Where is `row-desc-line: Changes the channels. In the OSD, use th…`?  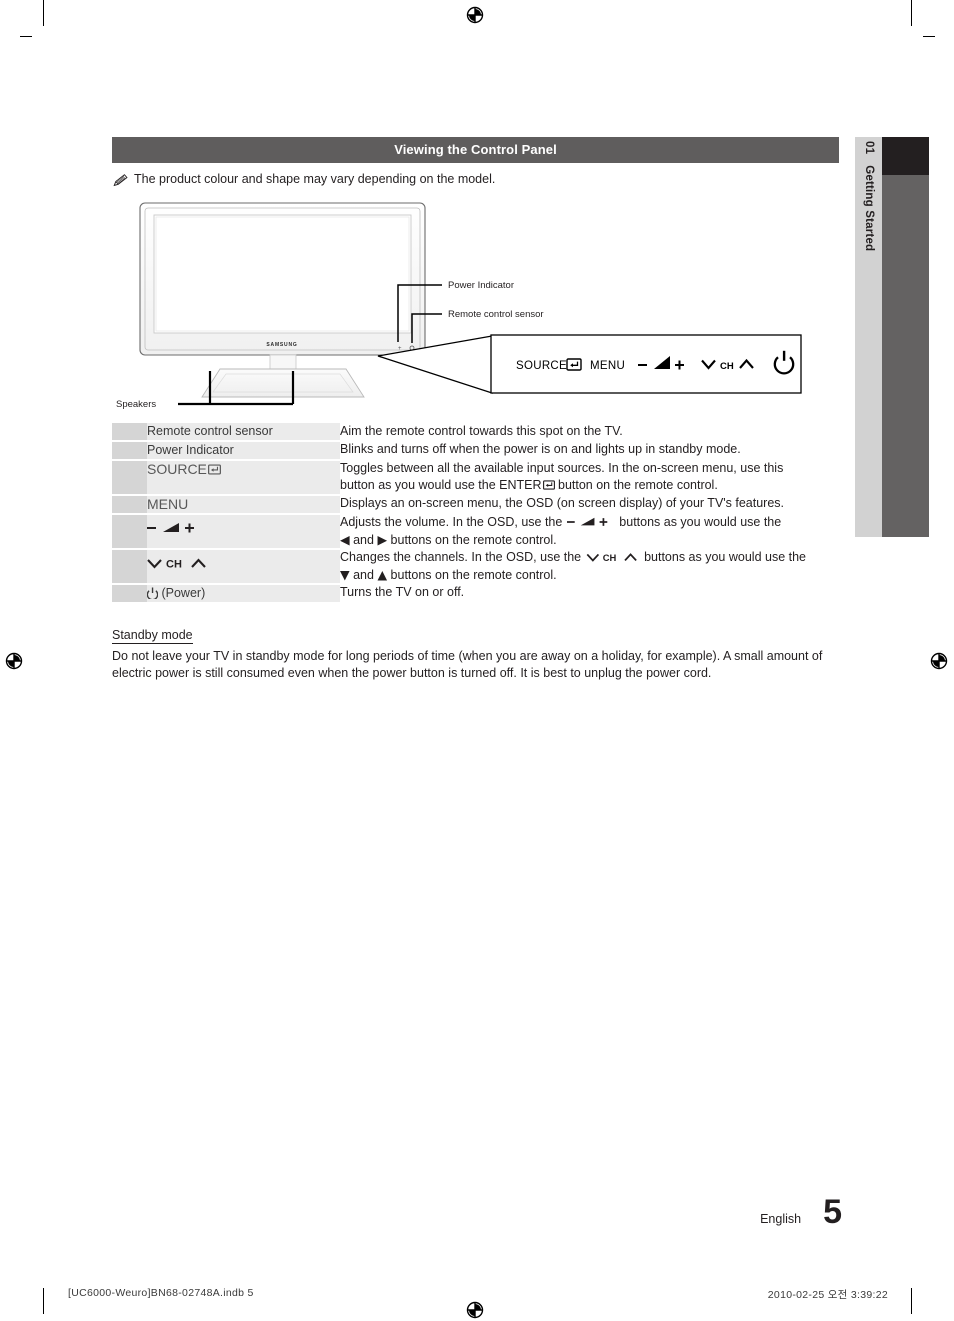
row-desc-line: Changes the channels. In the OSD, use th… is located at coordinates (573, 557).